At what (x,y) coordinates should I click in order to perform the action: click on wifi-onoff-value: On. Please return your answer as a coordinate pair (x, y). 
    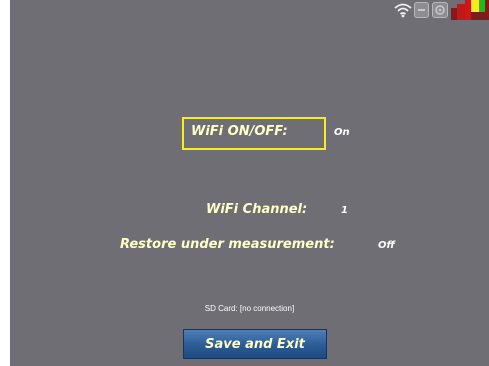
    Looking at the image, I should click on (342, 132).